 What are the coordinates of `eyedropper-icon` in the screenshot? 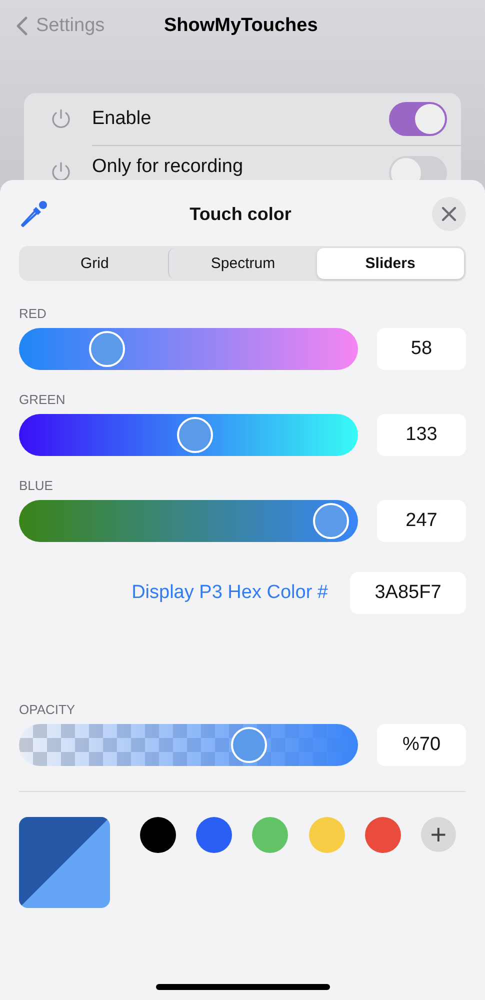 It's located at (34, 214).